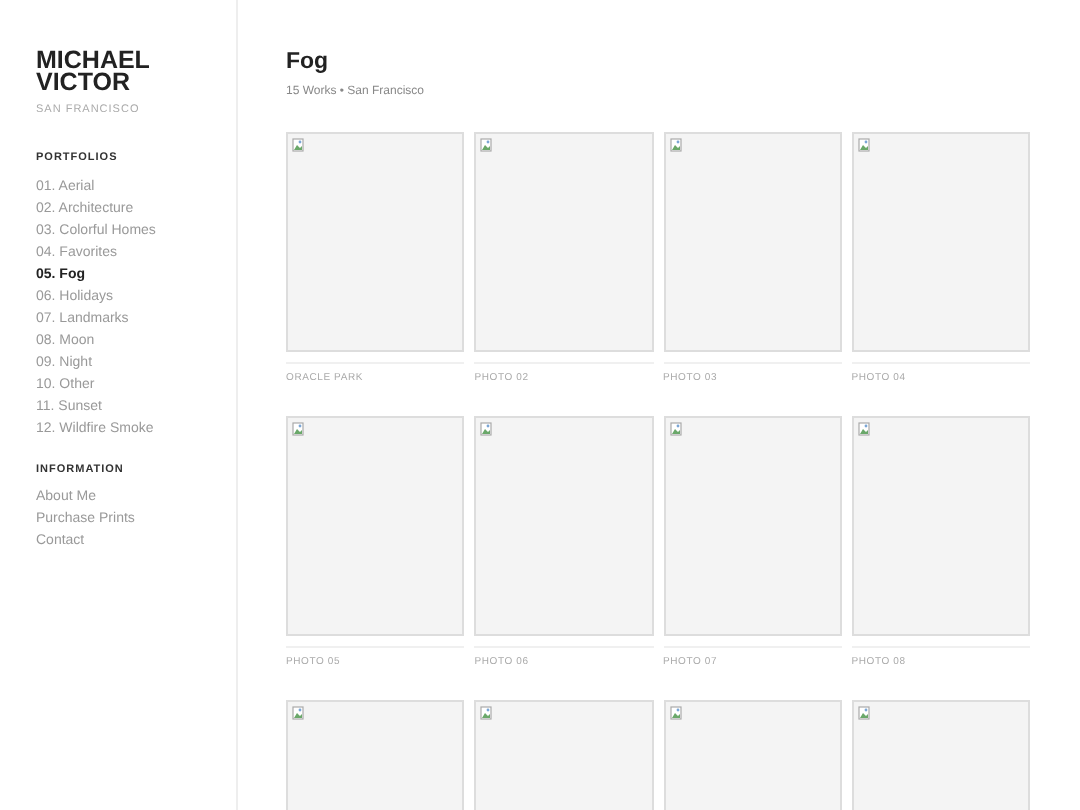 Image resolution: width=1080 pixels, height=810 pixels. Describe the element at coordinates (136, 72) in the screenshot. I see `site-title: MICHAEL VICTOR` at that location.